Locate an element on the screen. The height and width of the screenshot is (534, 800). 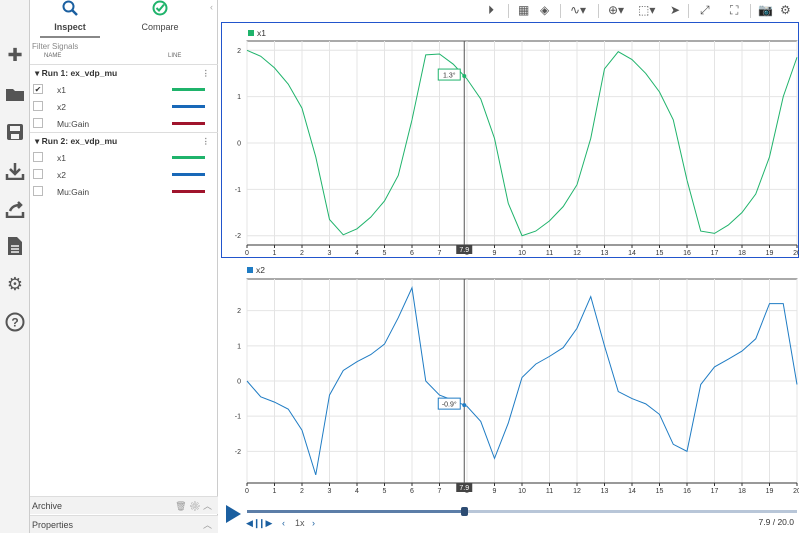
faster-button: › is located at coordinates (313, 523).